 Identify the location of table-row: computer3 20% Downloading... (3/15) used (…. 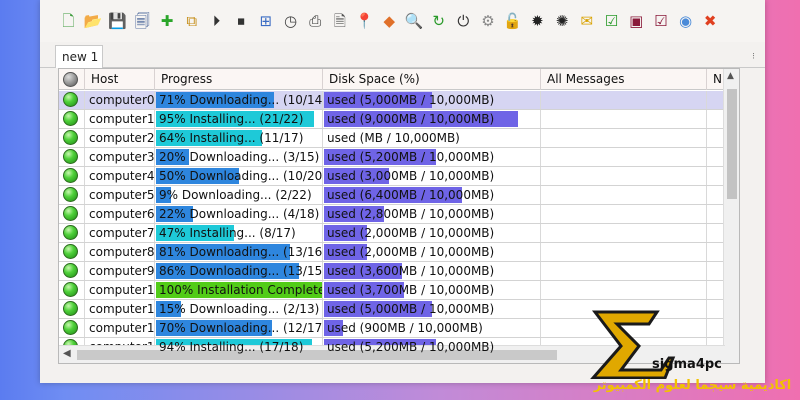
(399, 157).